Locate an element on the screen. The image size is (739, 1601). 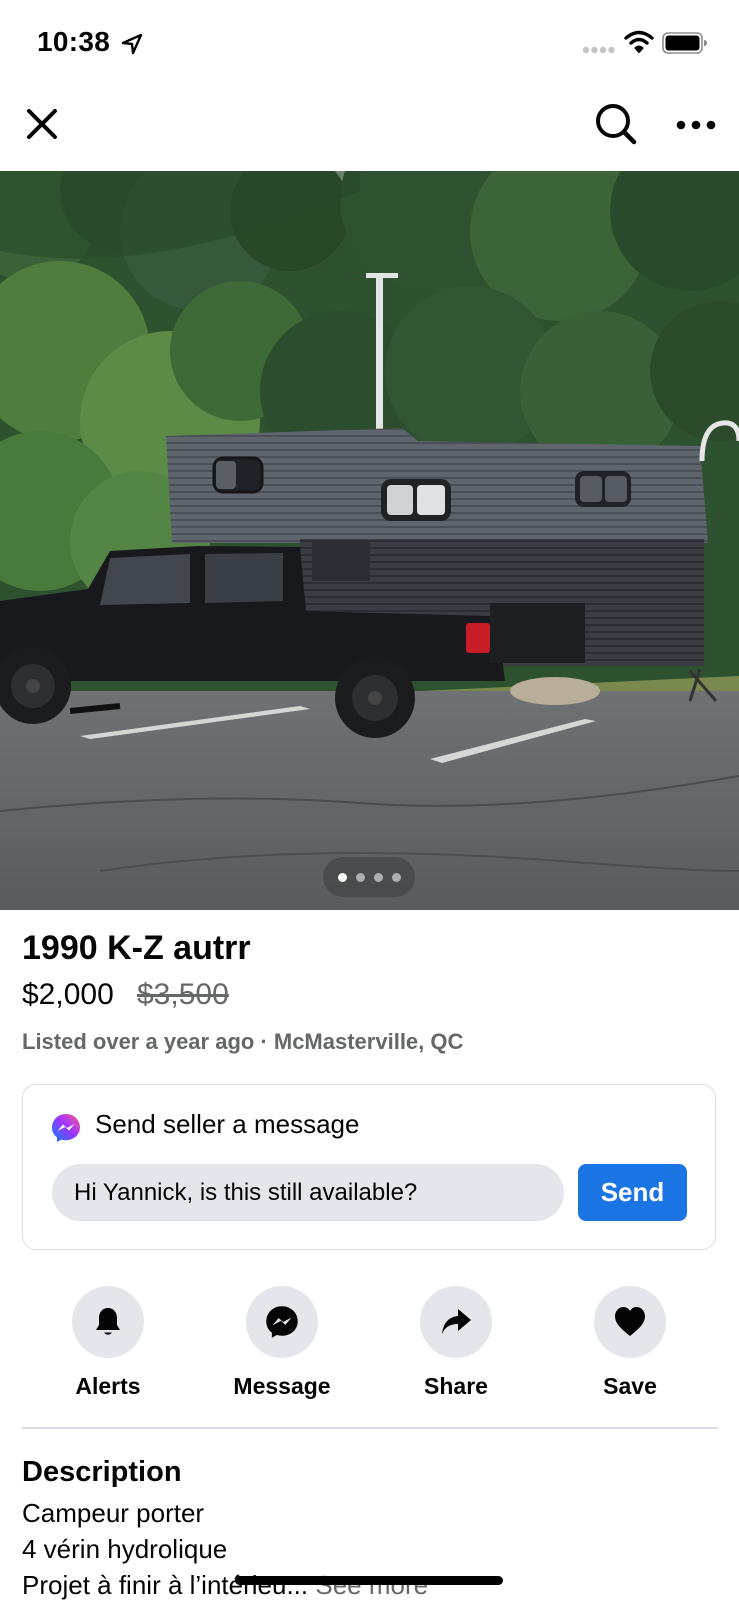
alerts-button: Alerts is located at coordinates (108, 1343).